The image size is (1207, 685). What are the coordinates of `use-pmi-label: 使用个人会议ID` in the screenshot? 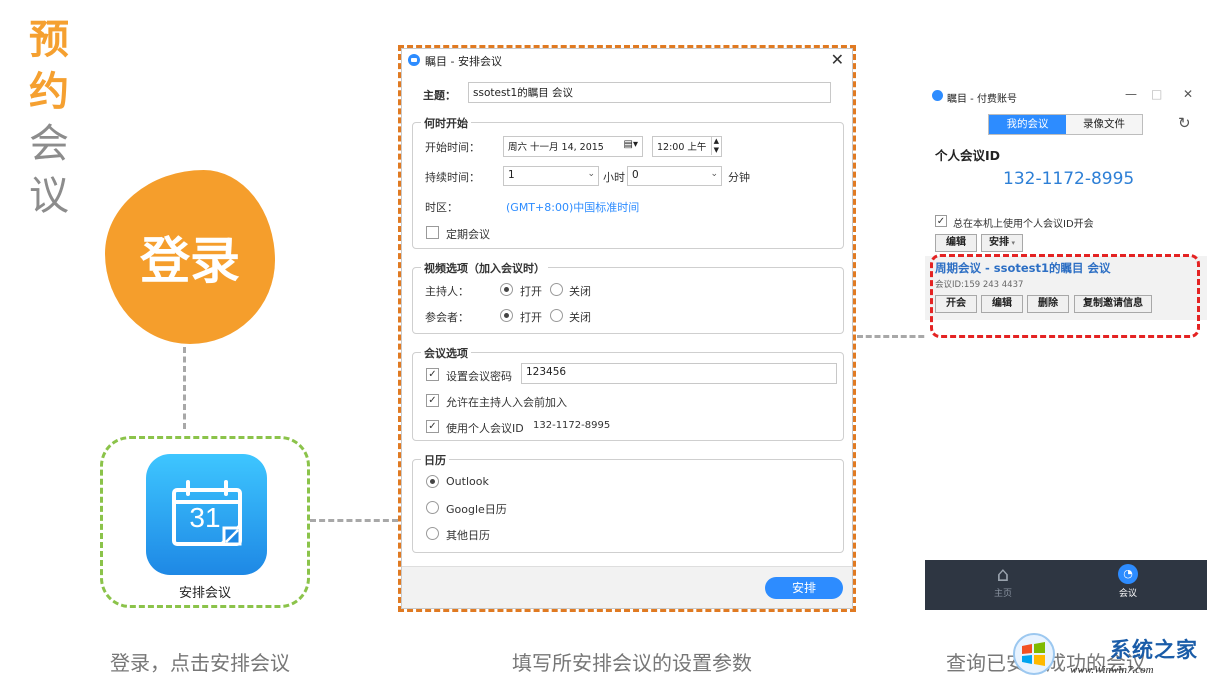 It's located at (485, 428).